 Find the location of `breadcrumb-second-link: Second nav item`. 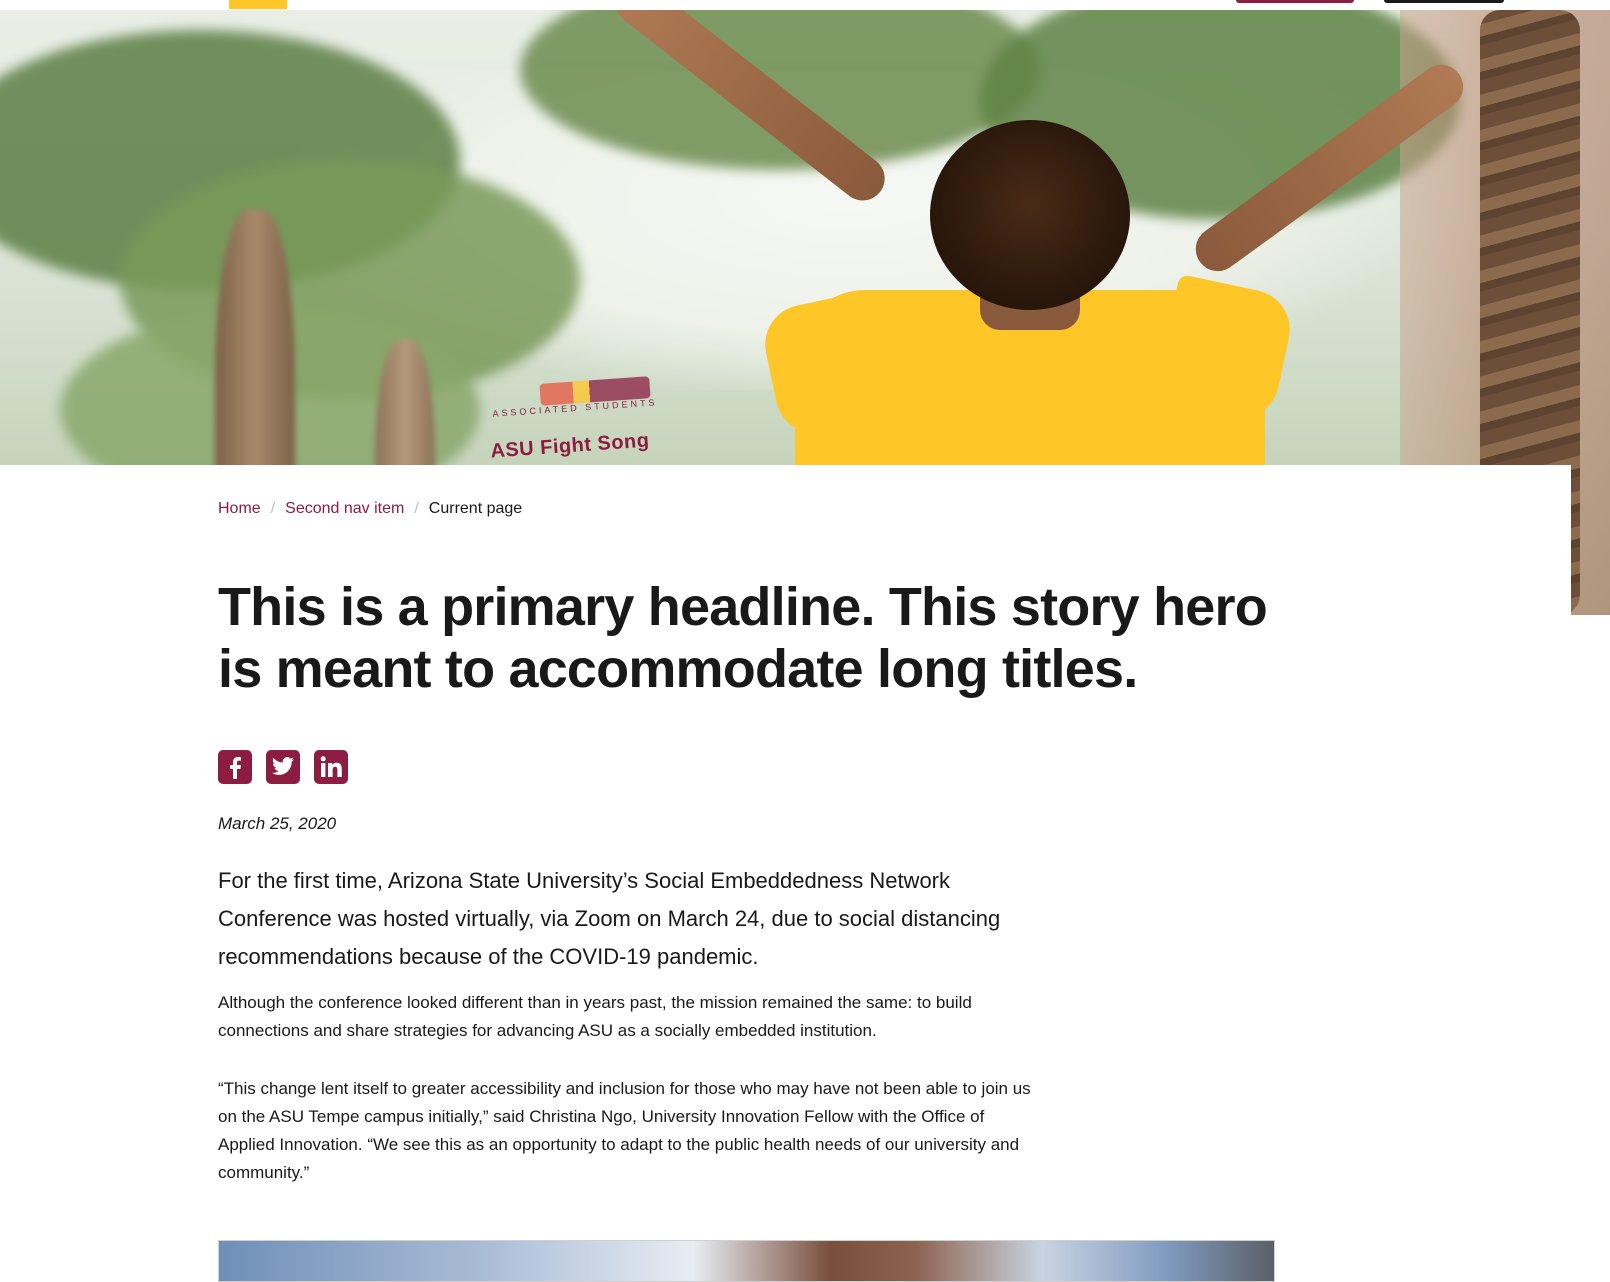

breadcrumb-second-link: Second nav item is located at coordinates (344, 509).